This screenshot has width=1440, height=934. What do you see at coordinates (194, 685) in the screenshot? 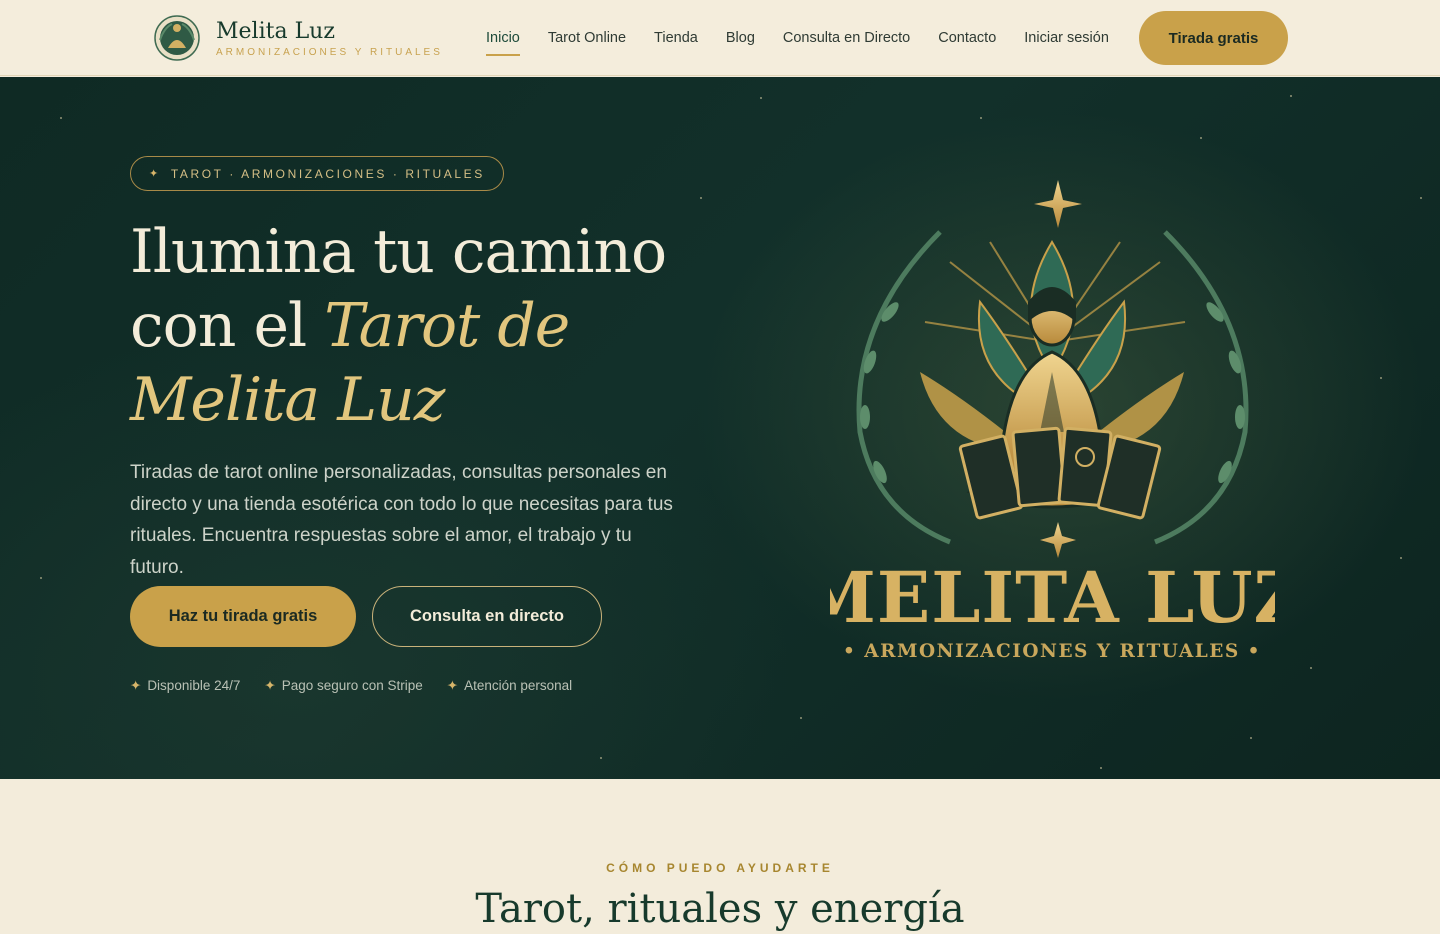
I see `hero-feature-text: Disponible 24/7` at bounding box center [194, 685].